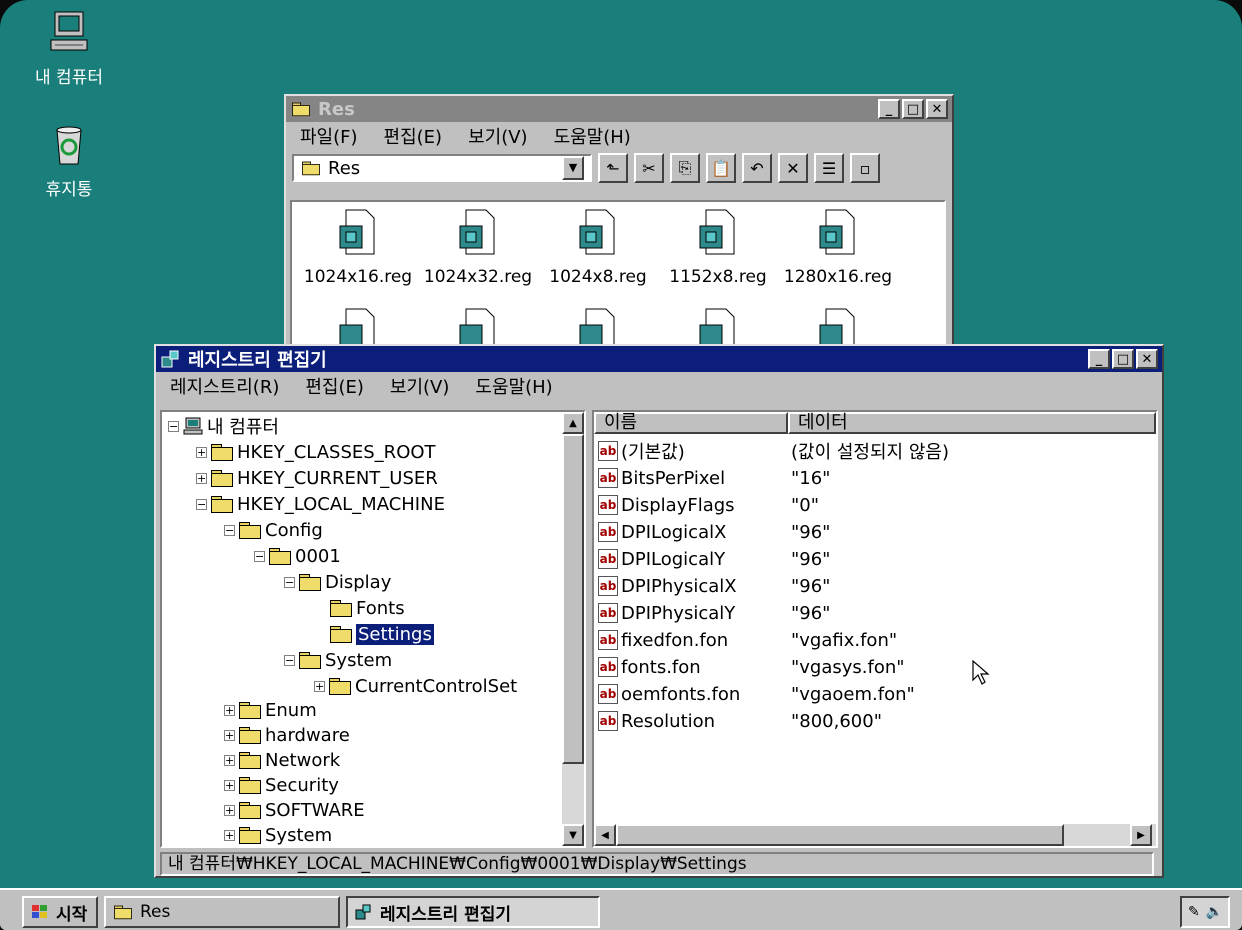 The width and height of the screenshot is (1242, 930). What do you see at coordinates (865, 168) in the screenshot?
I see `view-button: ▫` at bounding box center [865, 168].